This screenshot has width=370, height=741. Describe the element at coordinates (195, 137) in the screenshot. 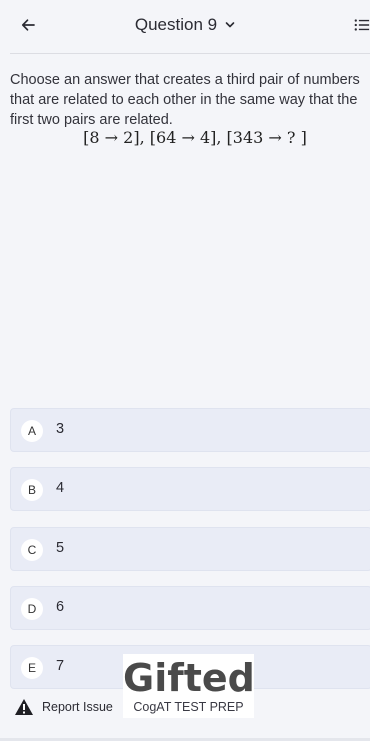

I see `question-equation: [8 → 2], [64 → 4], [343 → ? ]` at that location.